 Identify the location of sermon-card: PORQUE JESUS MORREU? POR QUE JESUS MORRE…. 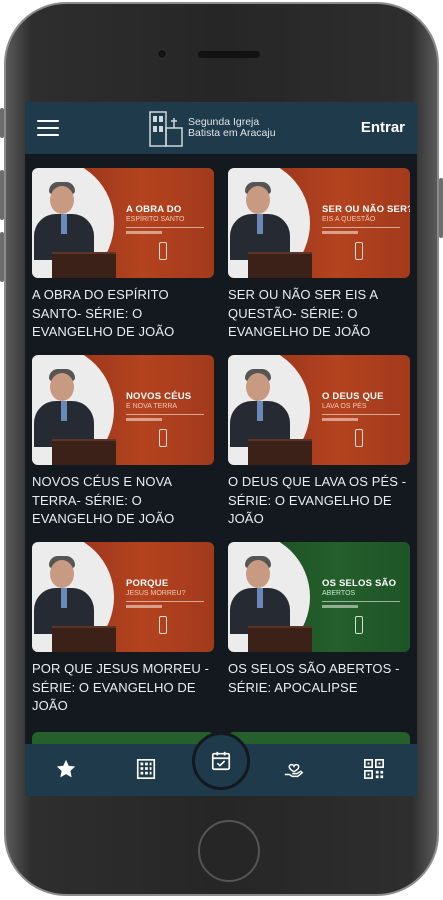
(123, 635).